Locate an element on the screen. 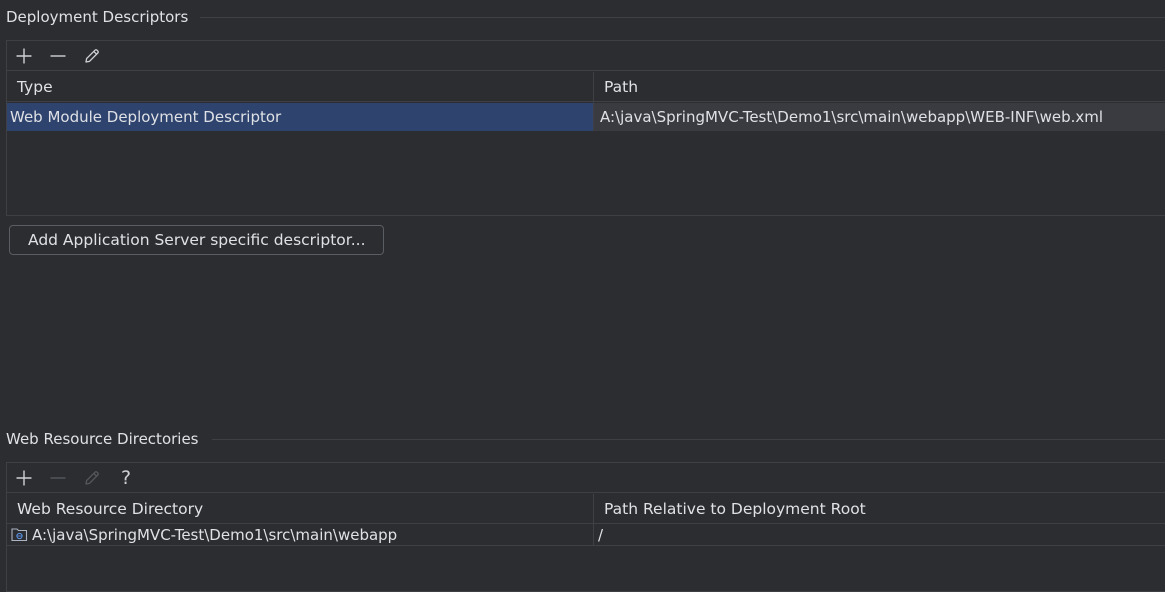  help-button: ? is located at coordinates (126, 478).